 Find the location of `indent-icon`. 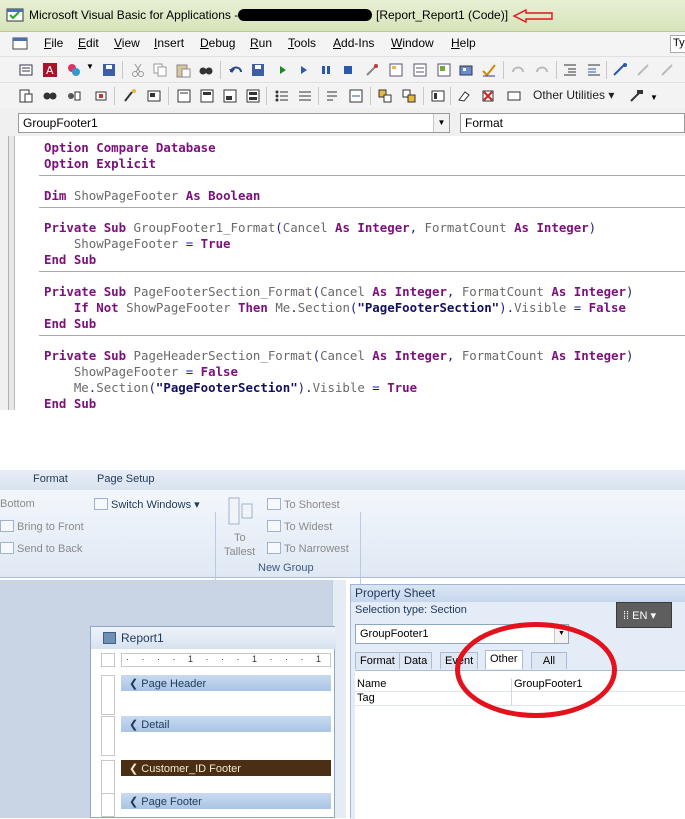

indent-icon is located at coordinates (570, 70).